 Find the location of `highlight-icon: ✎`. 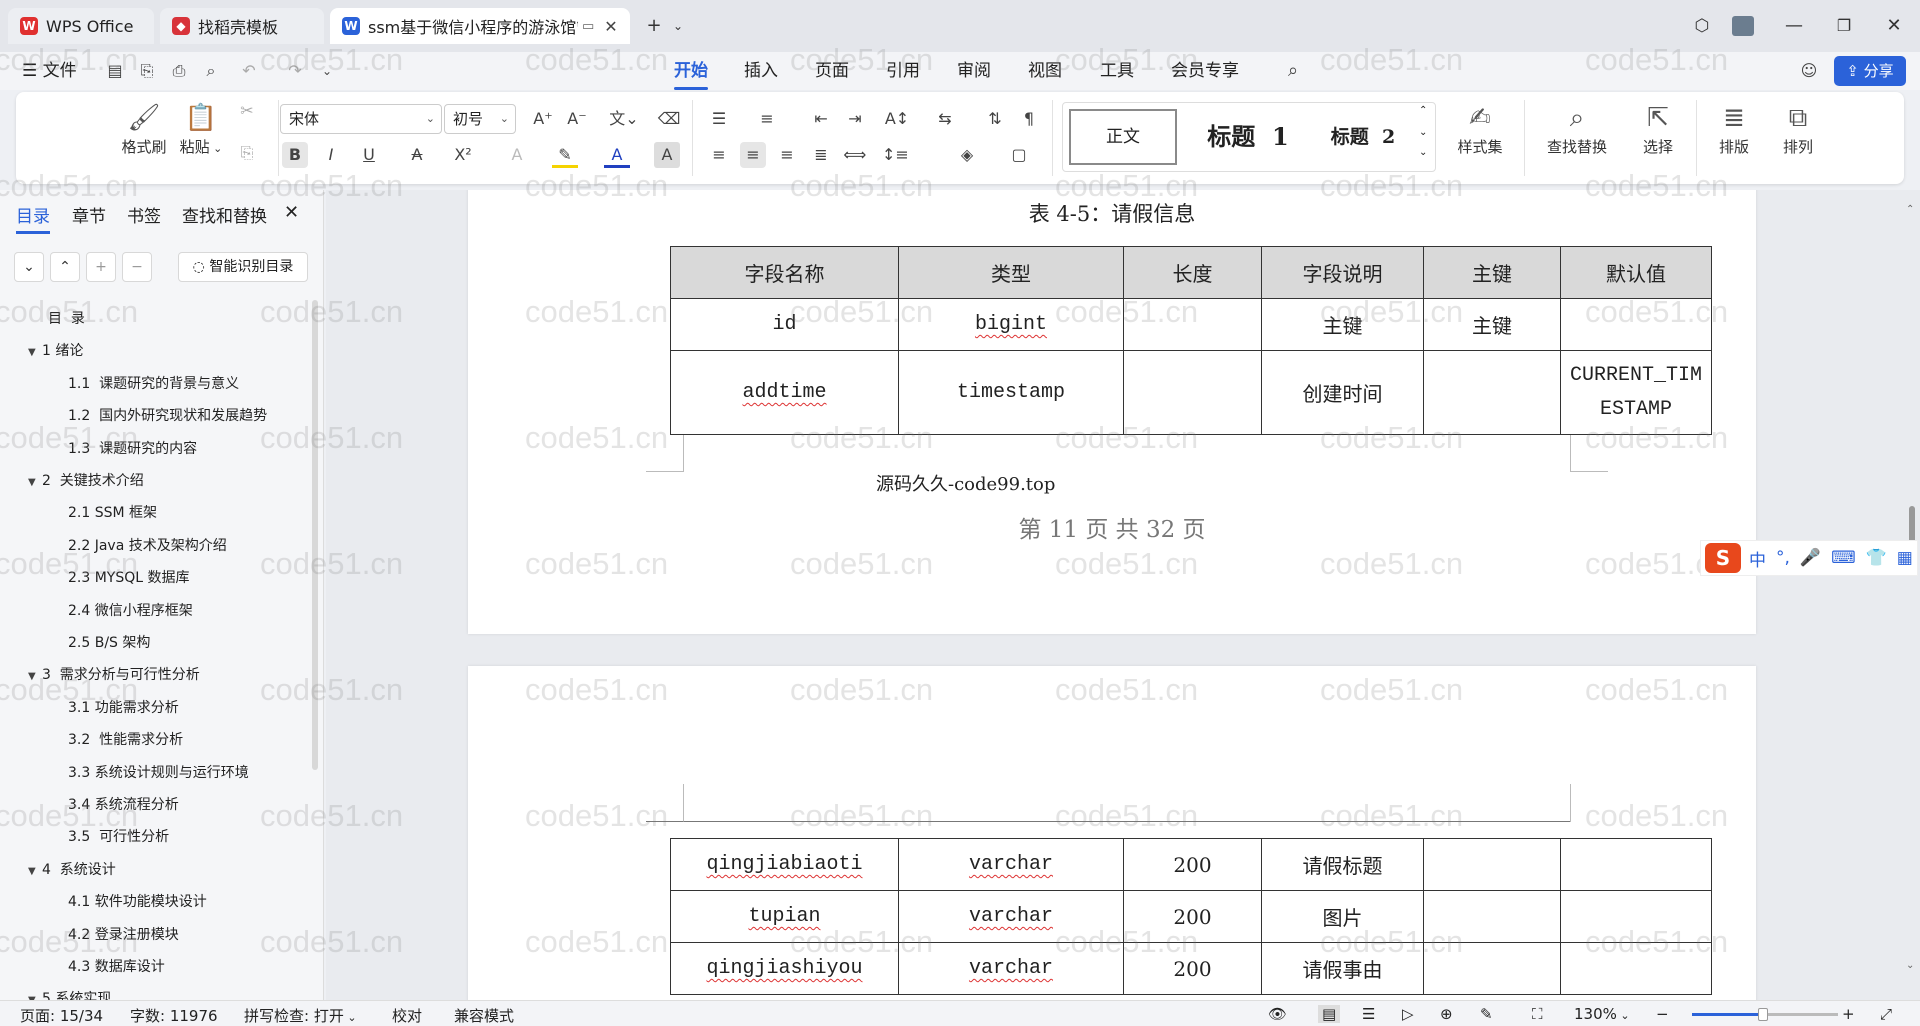

highlight-icon: ✎ is located at coordinates (565, 155).